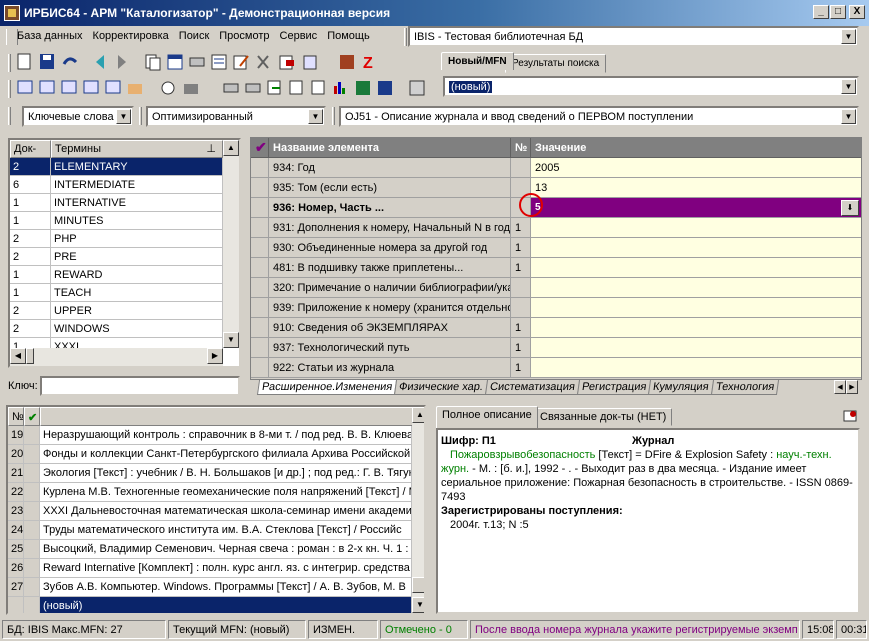 The width and height of the screenshot is (869, 641). What do you see at coordinates (116, 311) in the screenshot?
I see `term-row: 2 UPPER` at bounding box center [116, 311].